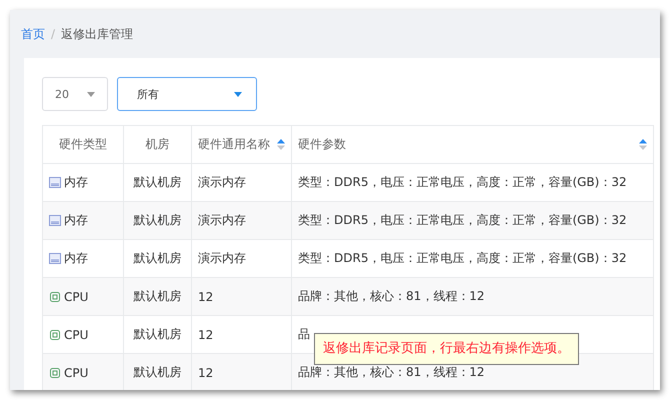  Describe the element at coordinates (242, 145) in the screenshot. I see `column-header: 硬件通用名称` at that location.